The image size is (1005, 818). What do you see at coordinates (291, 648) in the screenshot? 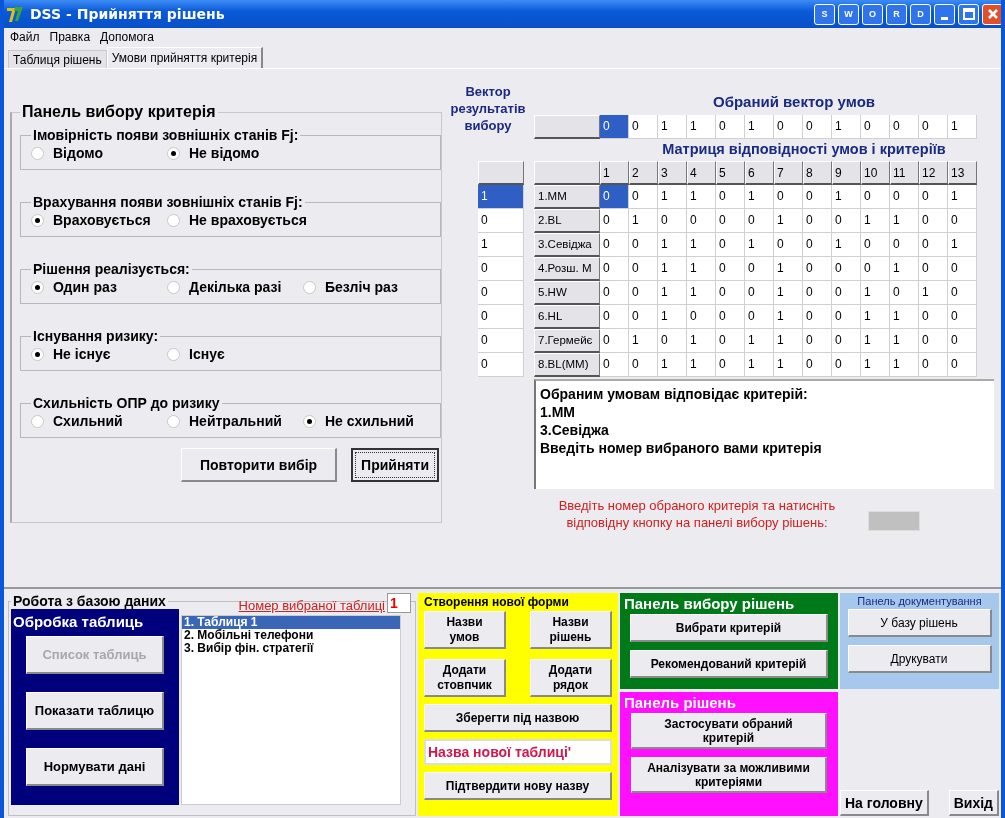
I see `list-item: 3. Вибір фін. стратегії` at bounding box center [291, 648].